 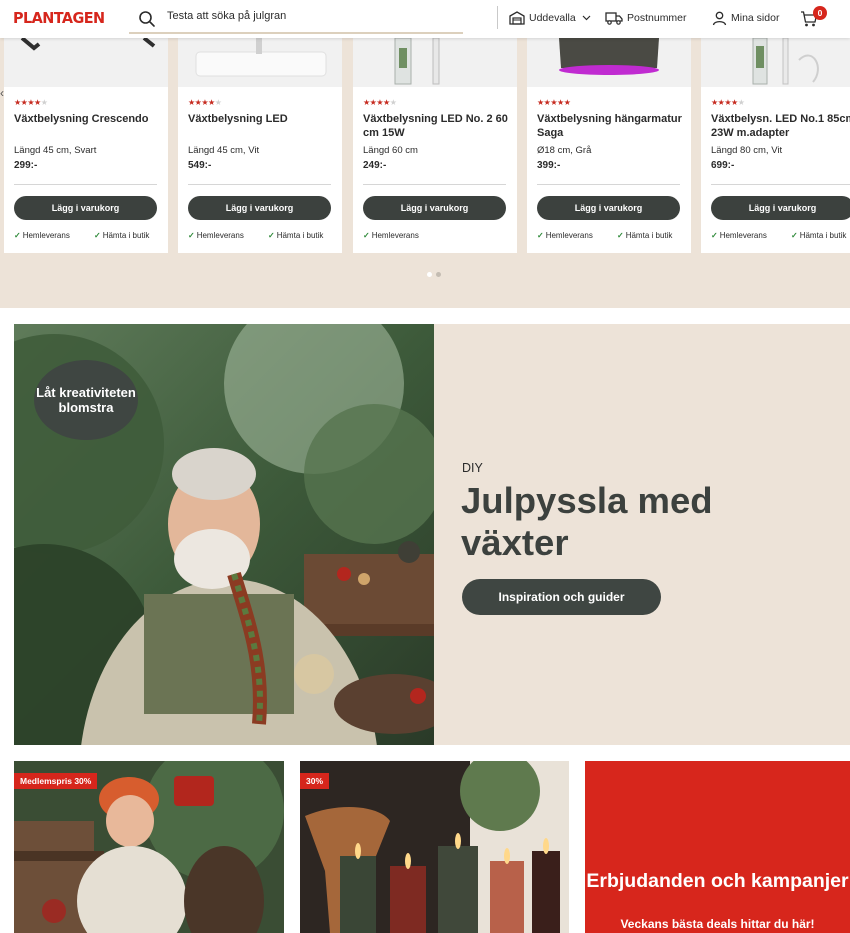 I want to click on discount-tag: 30%, so click(x=315, y=781).